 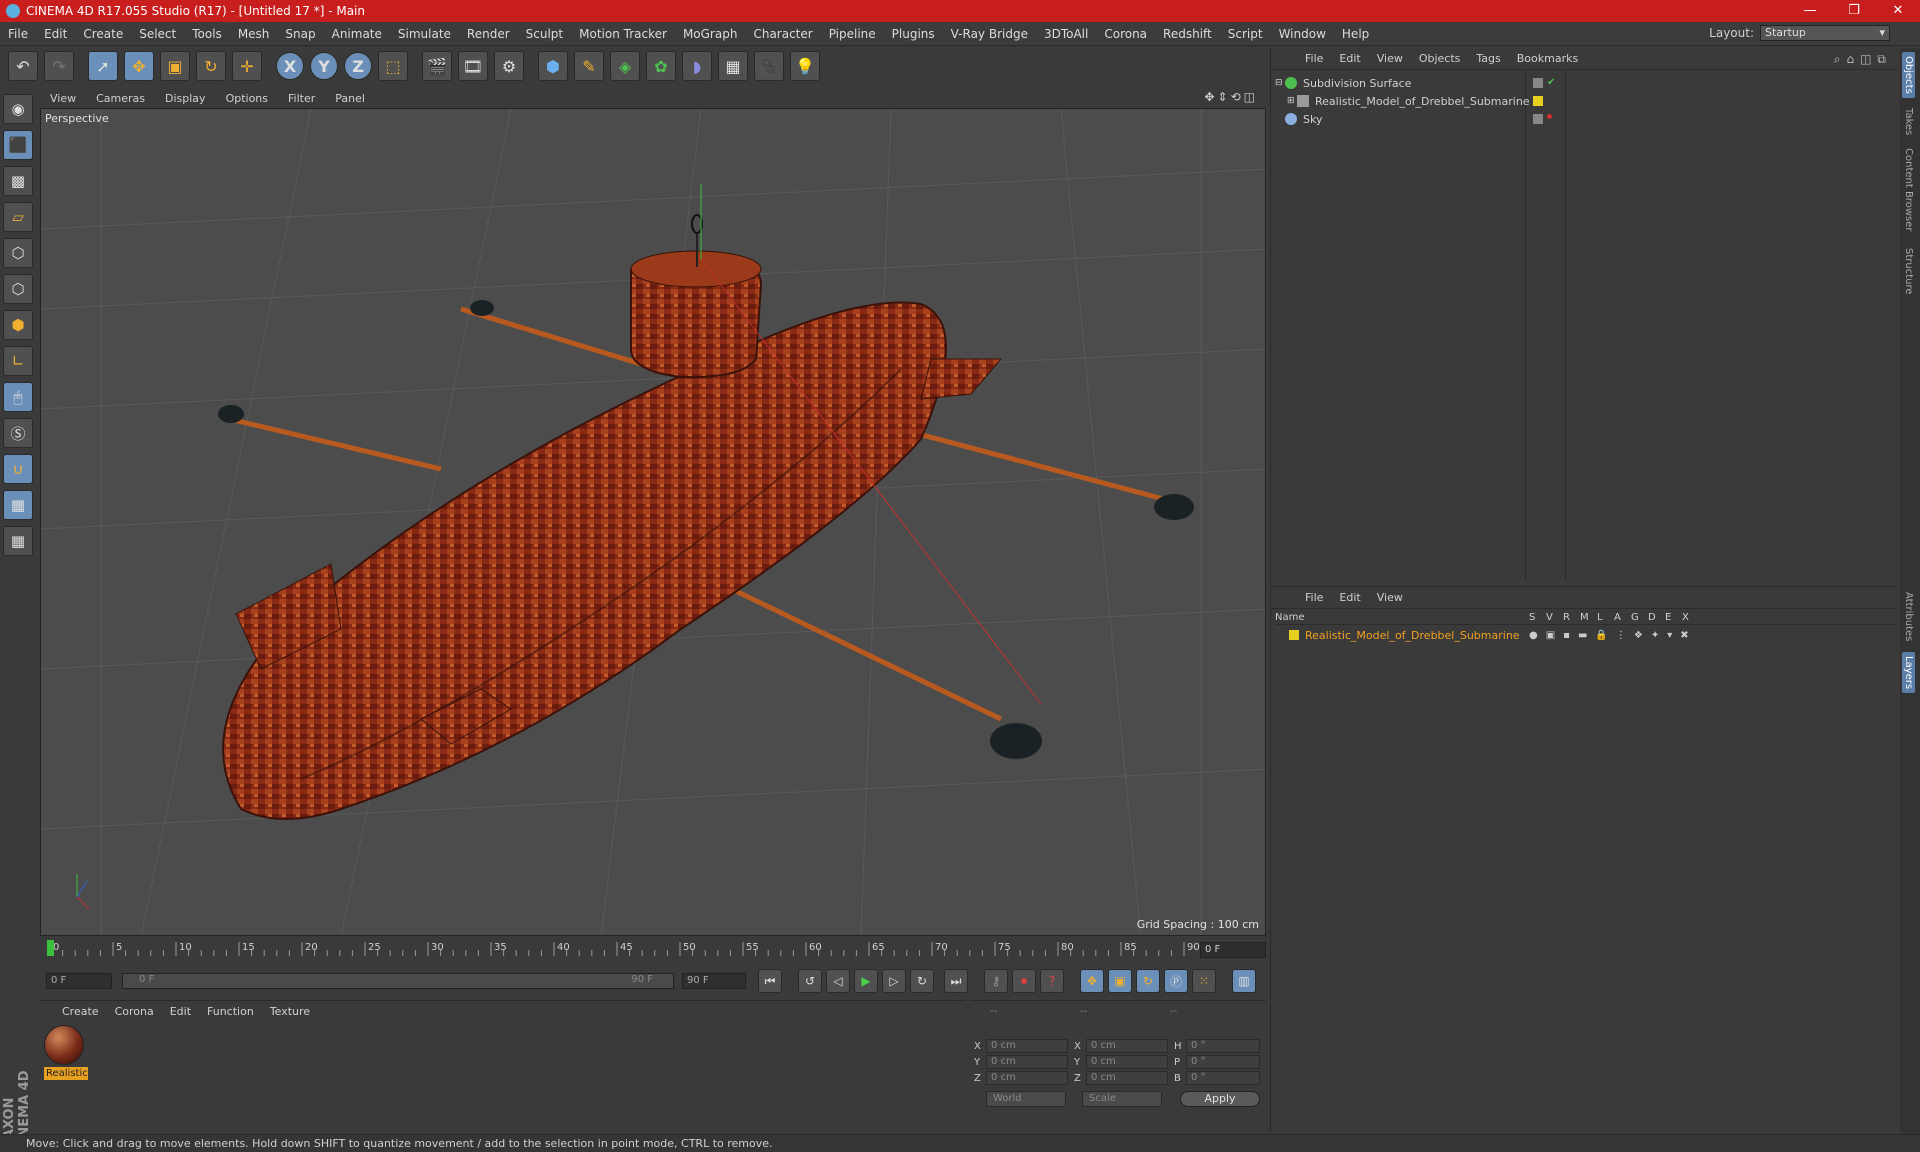 What do you see at coordinates (1245, 34) in the screenshot?
I see `menu-script: Script` at bounding box center [1245, 34].